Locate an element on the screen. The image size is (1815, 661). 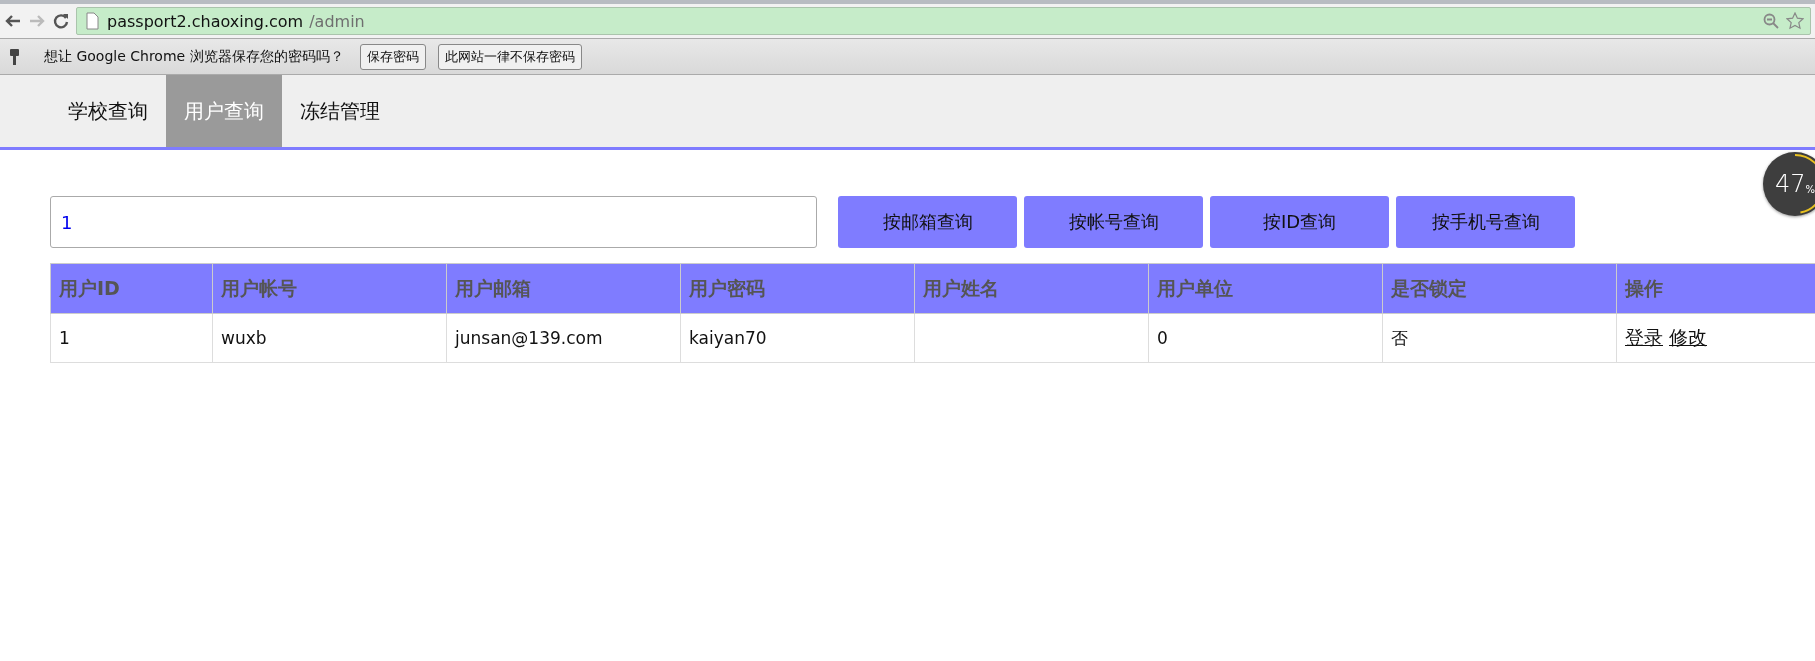
column-header: 用户单位 is located at coordinates (1265, 288).